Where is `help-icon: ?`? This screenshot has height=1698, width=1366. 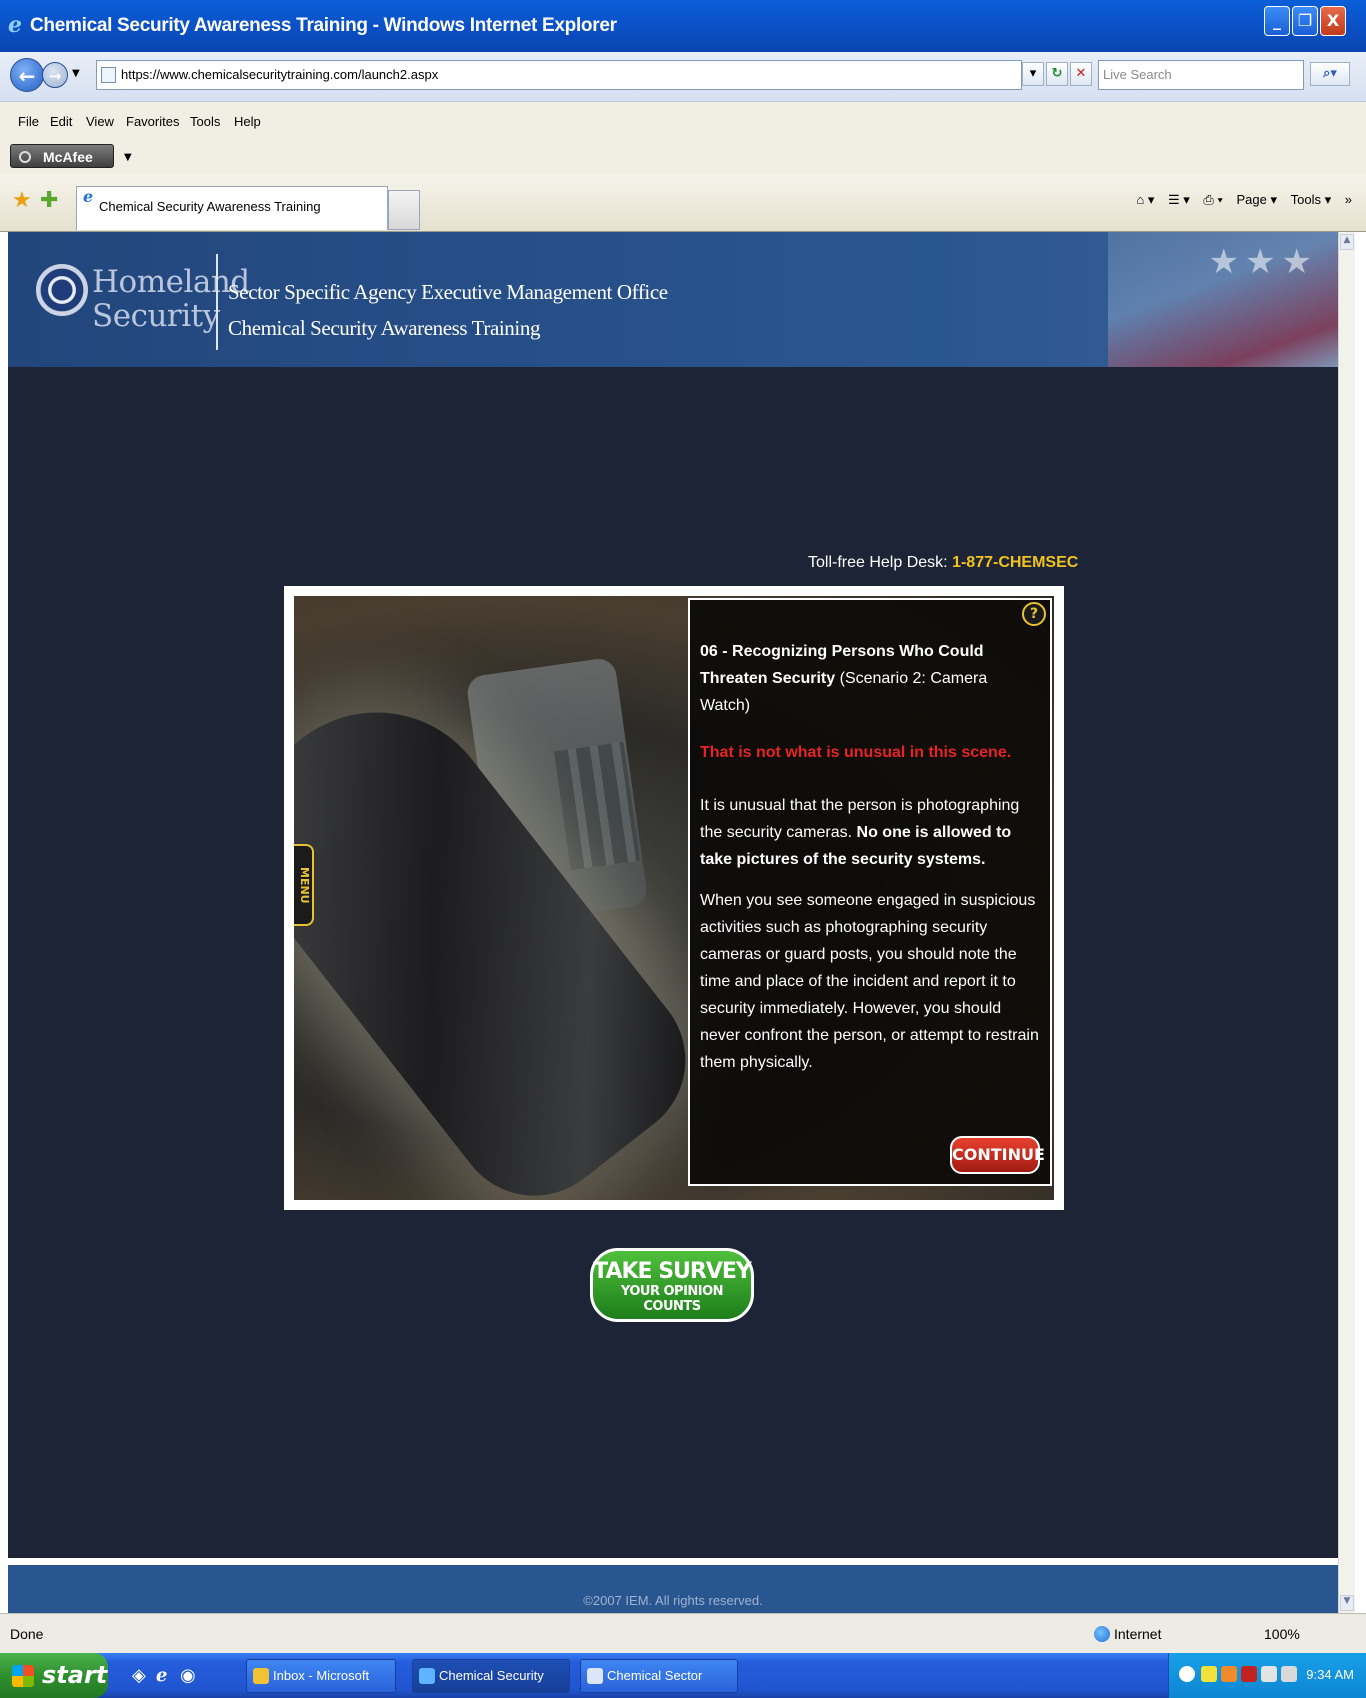 help-icon: ? is located at coordinates (1034, 614).